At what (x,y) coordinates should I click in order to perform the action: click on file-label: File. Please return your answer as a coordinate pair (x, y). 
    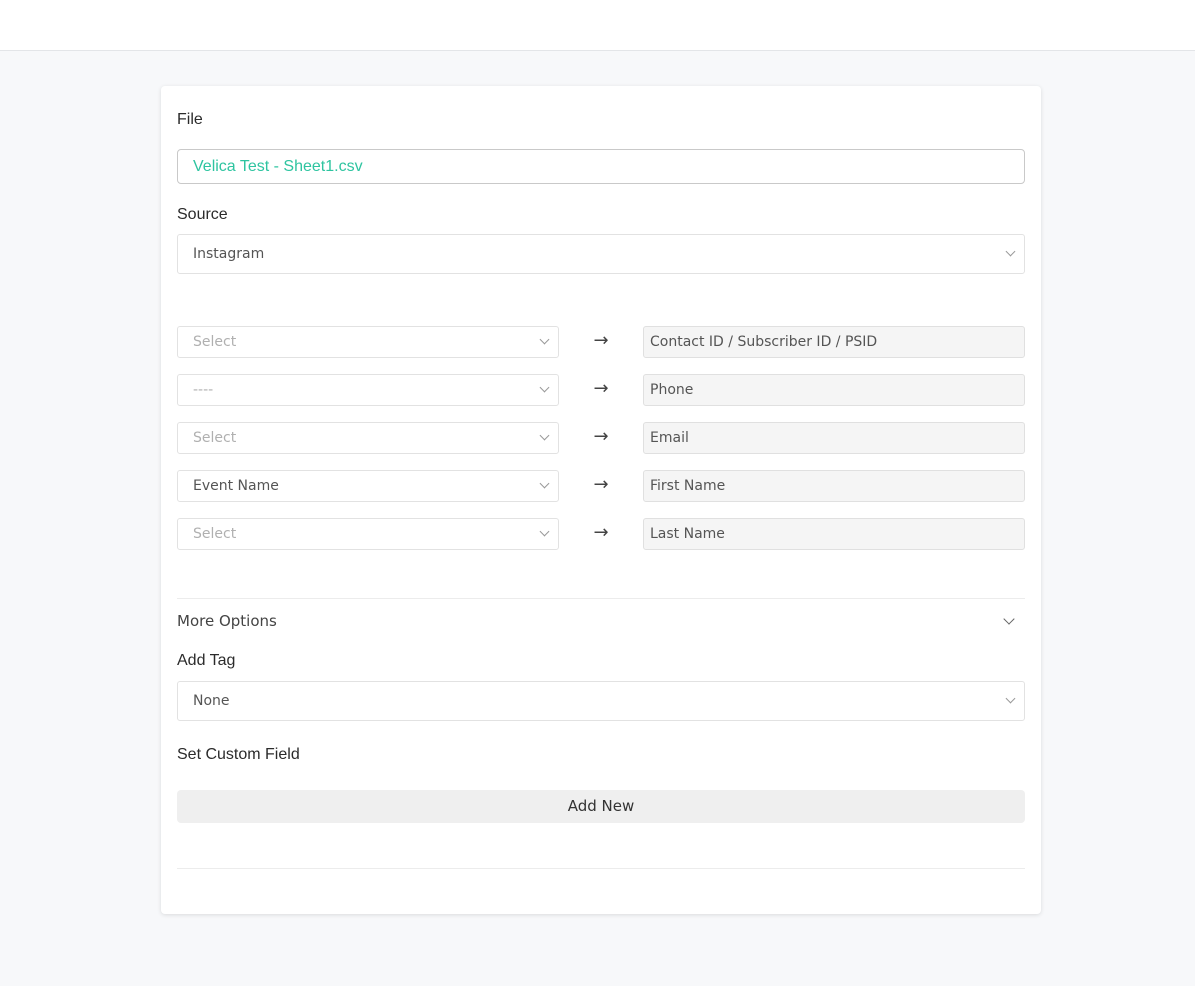
    Looking at the image, I should click on (190, 119).